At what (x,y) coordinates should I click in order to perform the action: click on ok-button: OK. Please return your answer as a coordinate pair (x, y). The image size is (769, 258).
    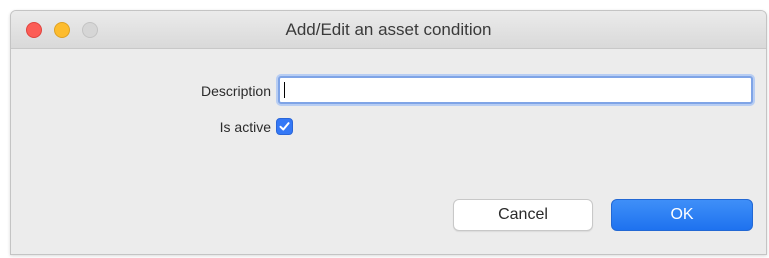
    Looking at the image, I should click on (682, 215).